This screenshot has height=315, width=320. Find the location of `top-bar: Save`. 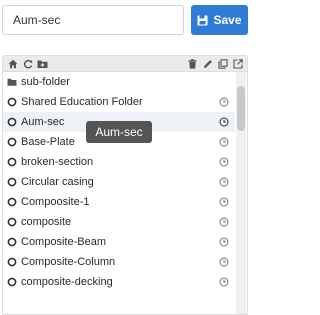

top-bar: Save is located at coordinates (126, 22).